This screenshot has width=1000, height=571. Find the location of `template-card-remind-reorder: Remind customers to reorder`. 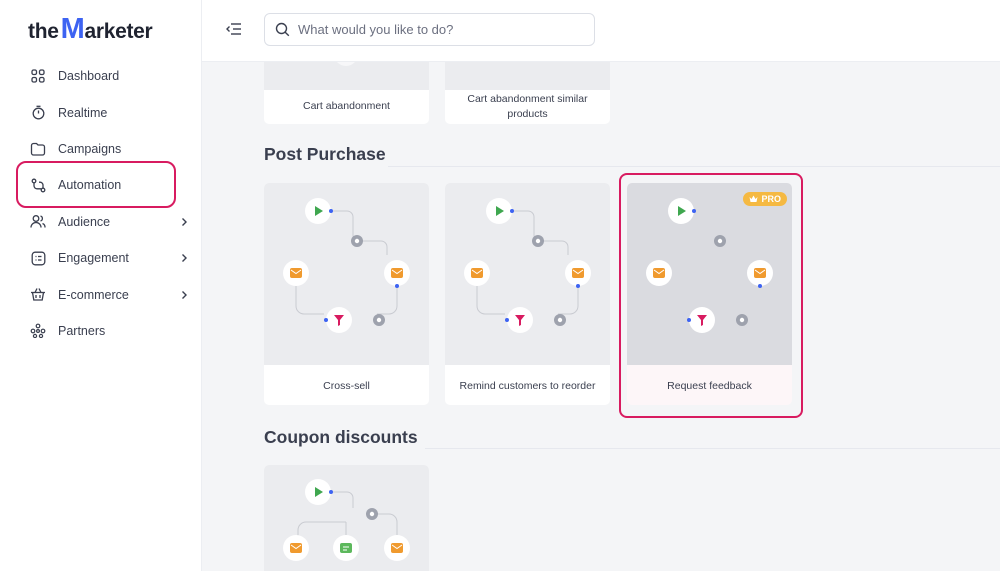

template-card-remind-reorder: Remind customers to reorder is located at coordinates (527, 294).